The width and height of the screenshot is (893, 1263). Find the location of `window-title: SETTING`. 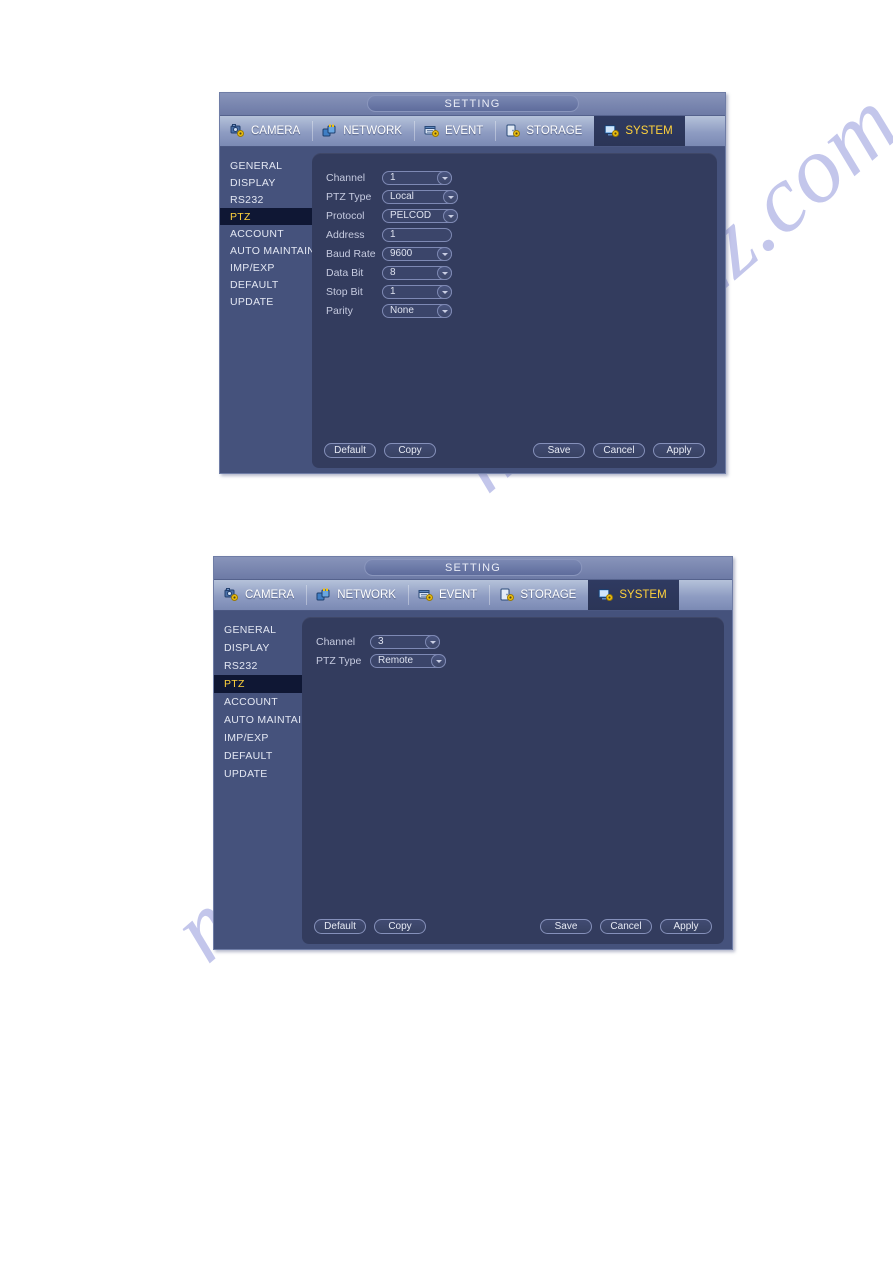

window-title: SETTING is located at coordinates (473, 567).